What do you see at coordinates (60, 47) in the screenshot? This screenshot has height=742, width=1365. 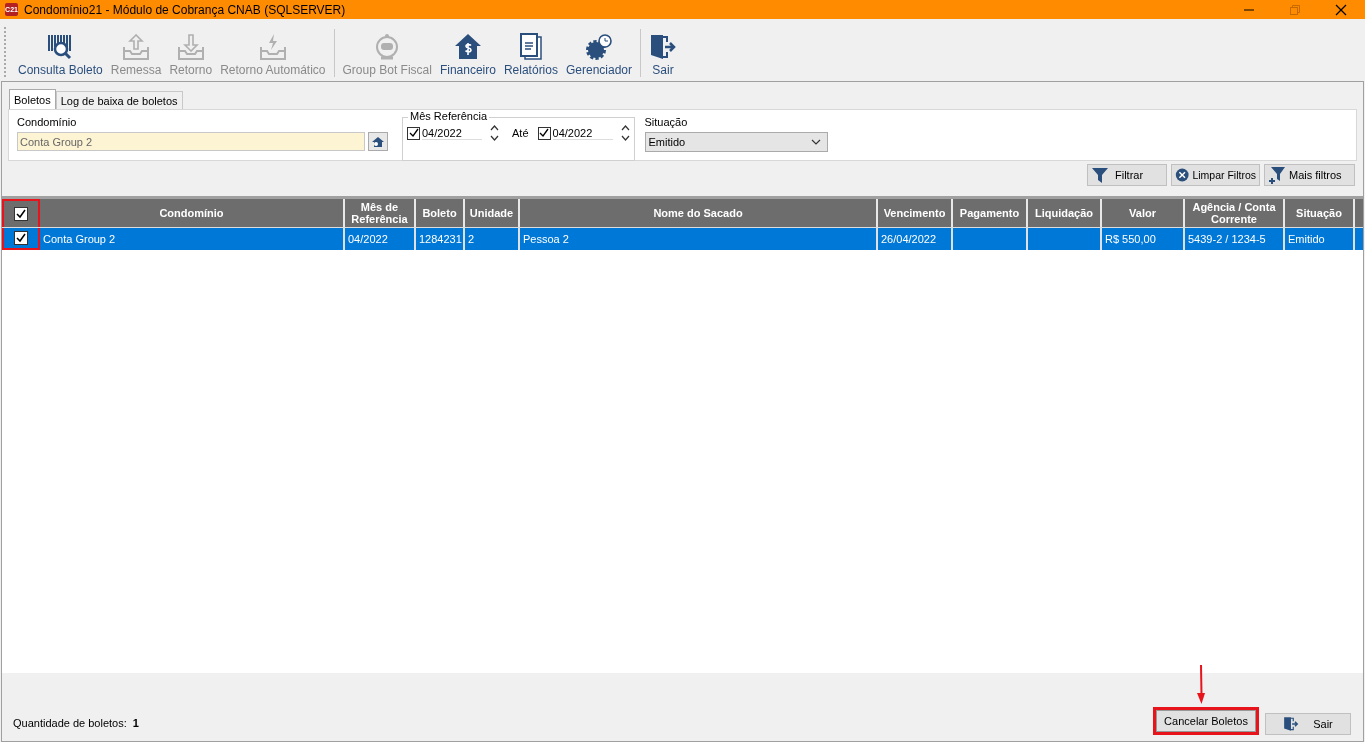 I see `barcode-search-icon` at bounding box center [60, 47].